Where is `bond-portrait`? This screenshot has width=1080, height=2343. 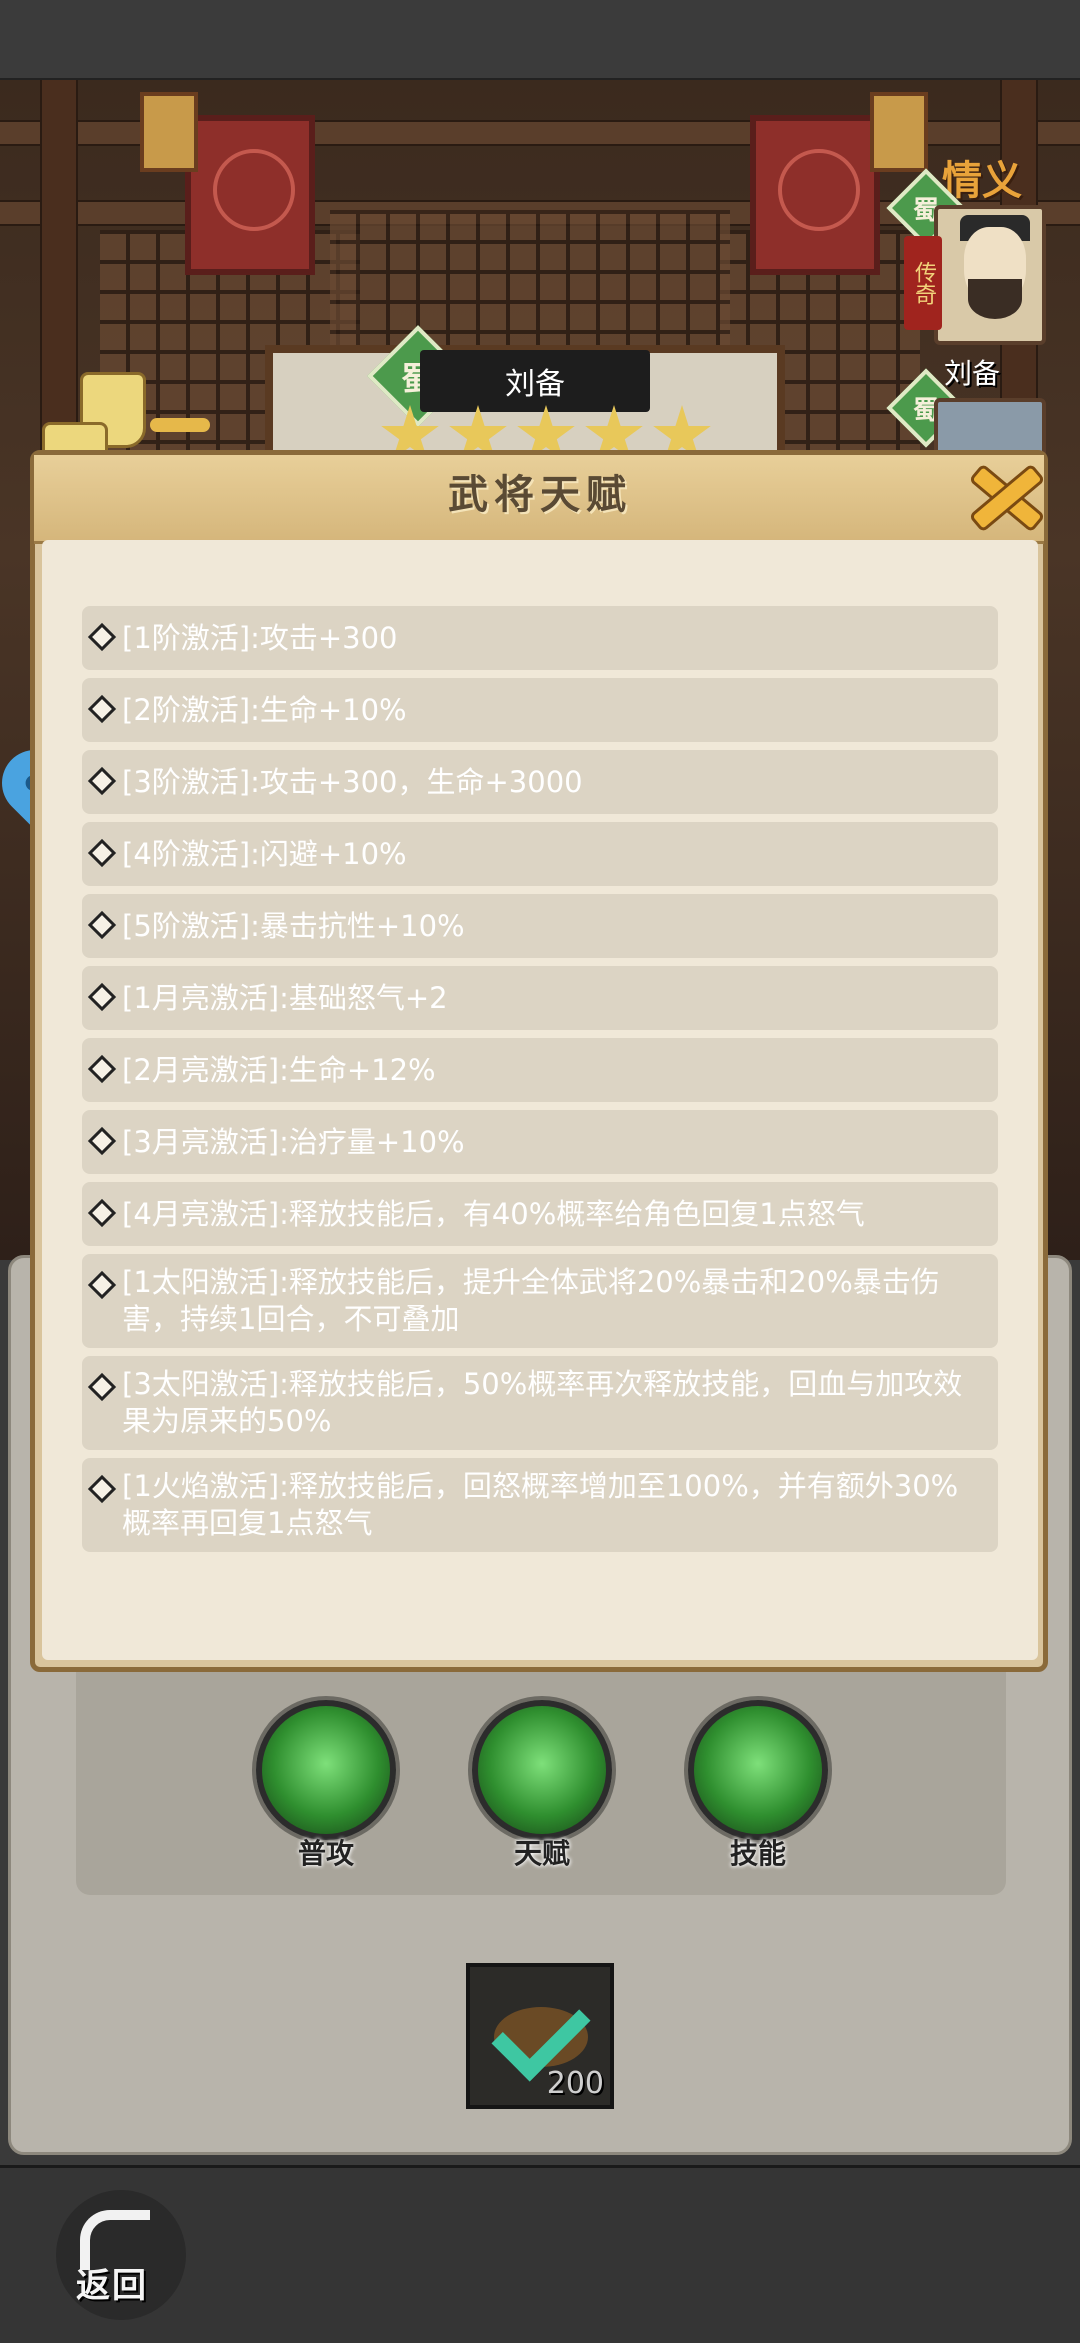
bond-portrait is located at coordinates (990, 275).